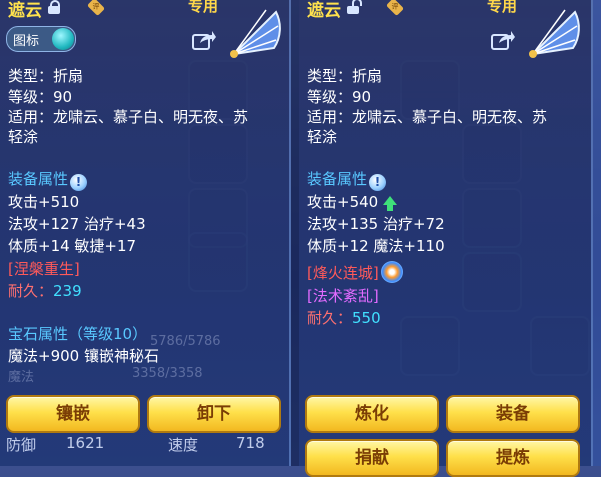  Describe the element at coordinates (41, 39) in the screenshot. I see `icon-toggle: 图标` at that location.